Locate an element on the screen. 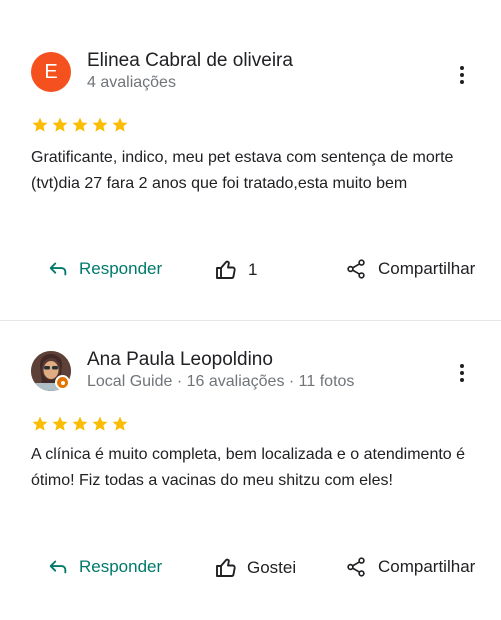 Image resolution: width=501 pixels, height=620 pixels. like-button: 1 is located at coordinates (235, 270).